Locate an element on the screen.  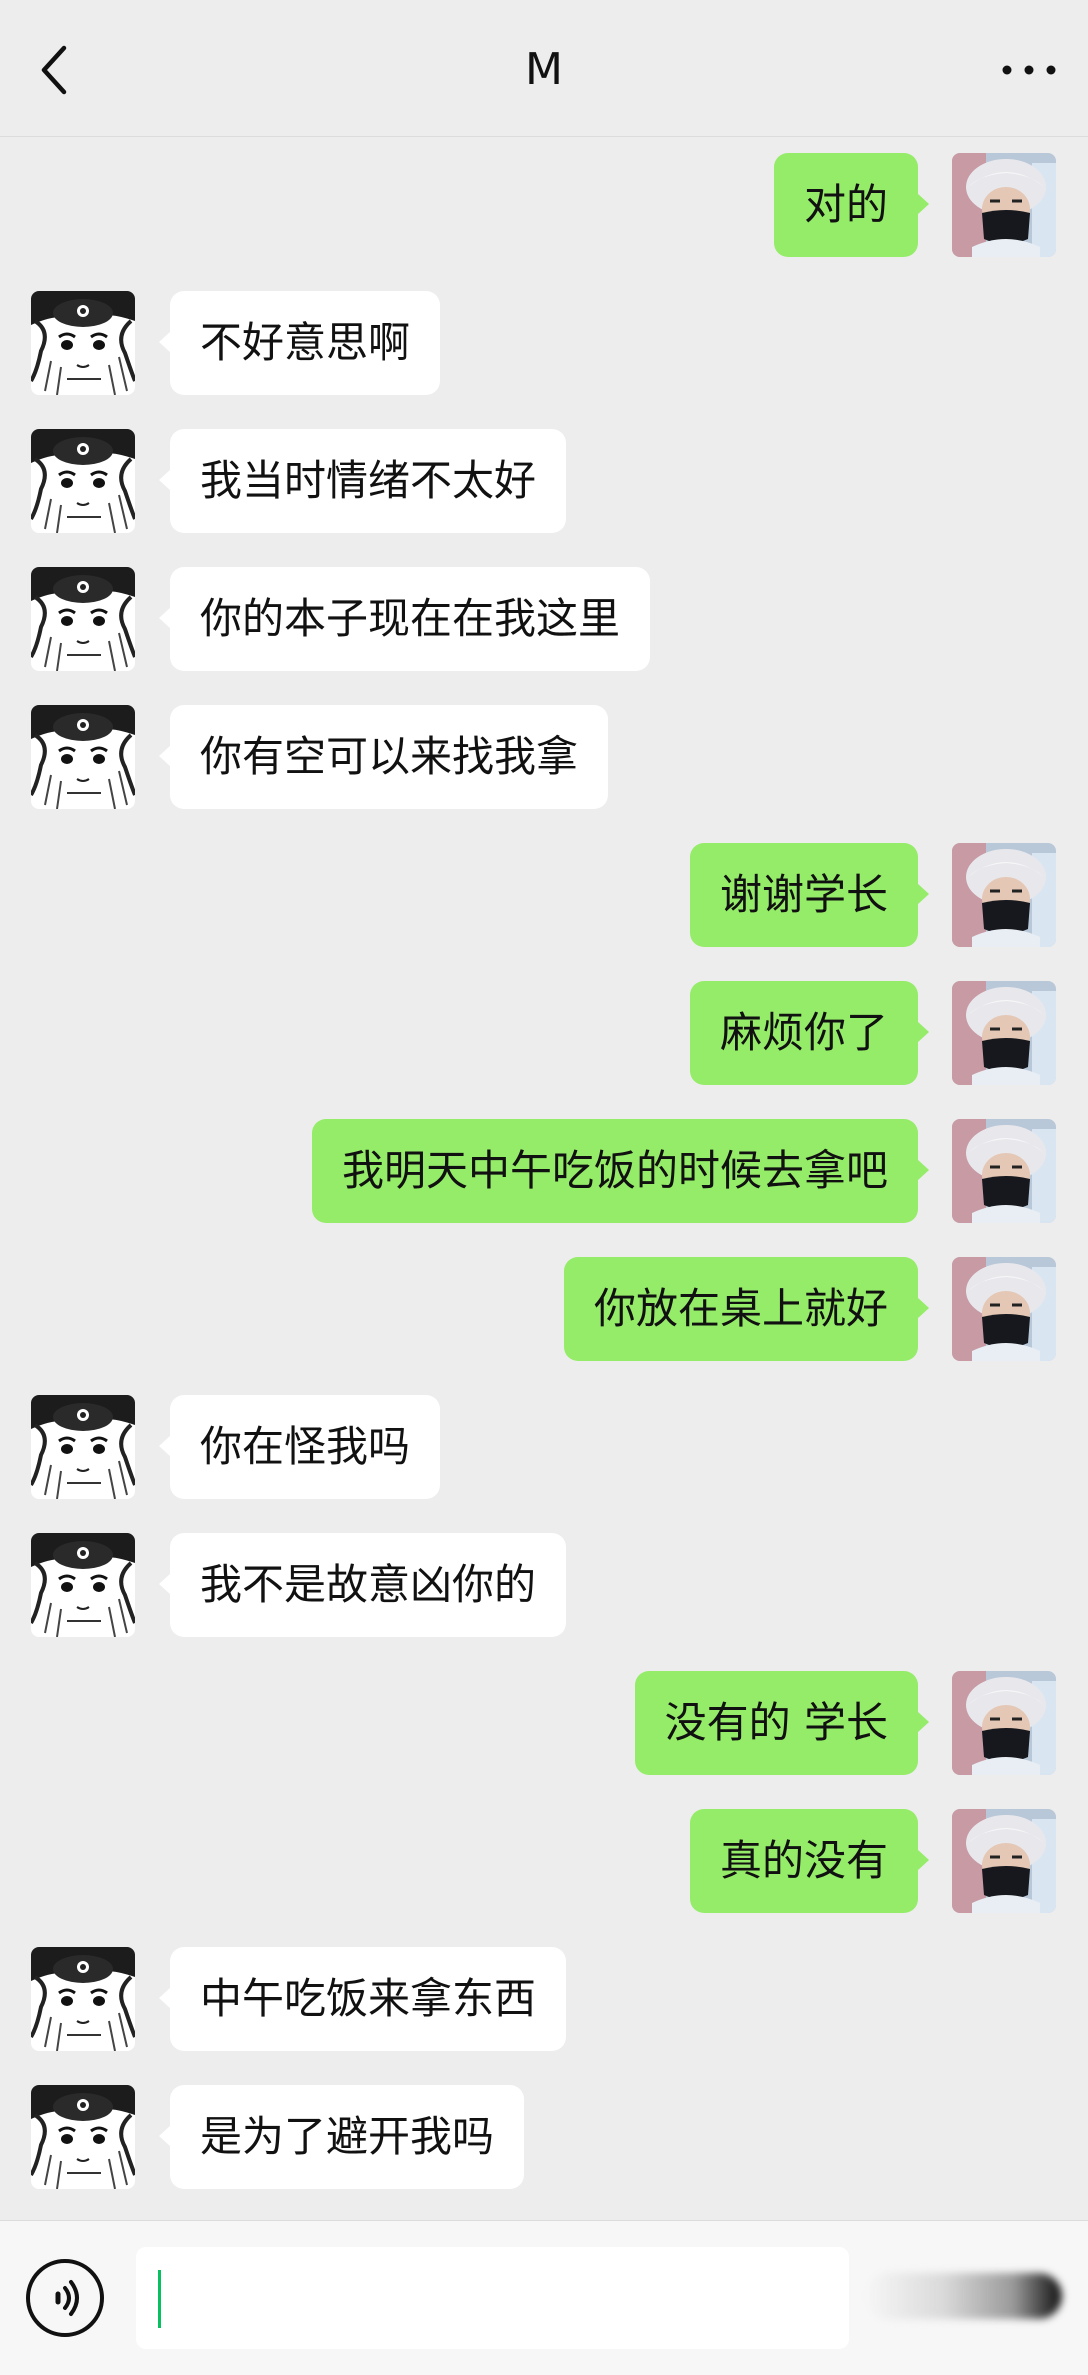
message-row-outgoing: 我明天中午吃饭的时候去拿吧 is located at coordinates (544, 1171).